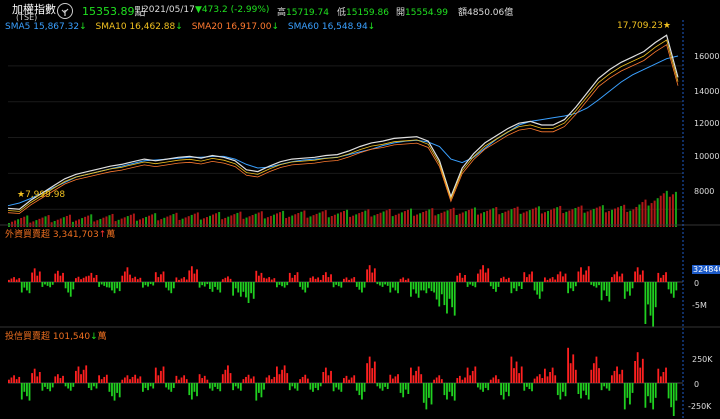  What do you see at coordinates (65, 11) in the screenshot?
I see `leaf-icon` at bounding box center [65, 11].